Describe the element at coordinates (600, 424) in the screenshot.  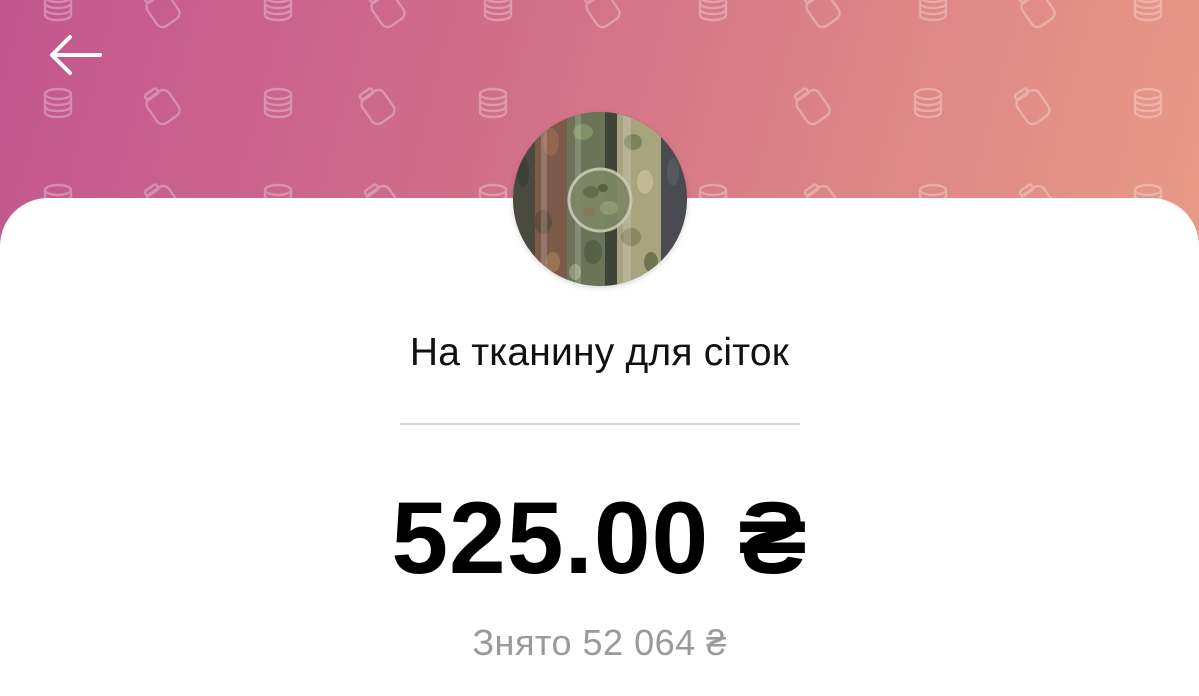
I see `divider` at that location.